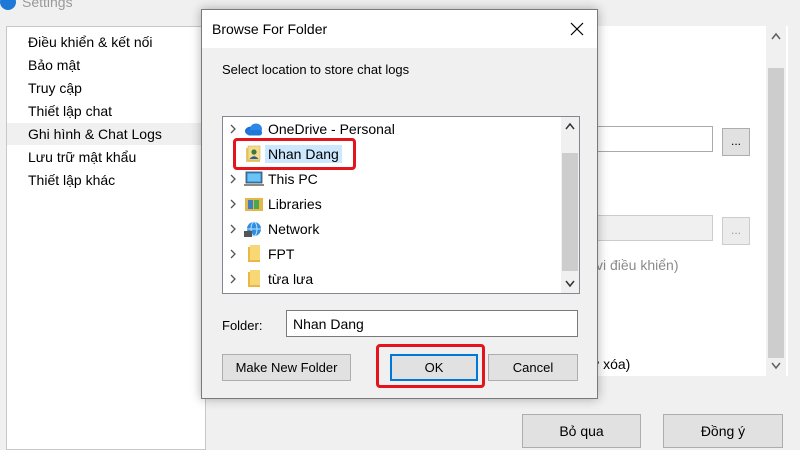  What do you see at coordinates (70, 111) in the screenshot?
I see `sidebar-item-chat-settings: Thiết lập chat` at bounding box center [70, 111].